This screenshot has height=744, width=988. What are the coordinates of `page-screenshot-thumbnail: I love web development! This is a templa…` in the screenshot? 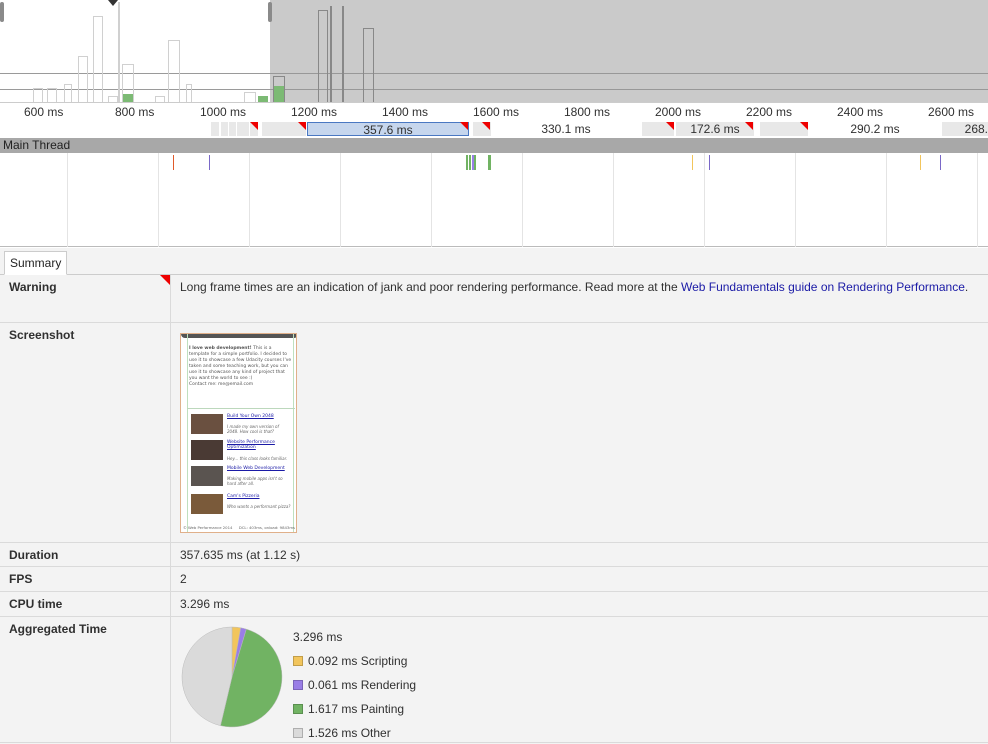 It's located at (238, 433).